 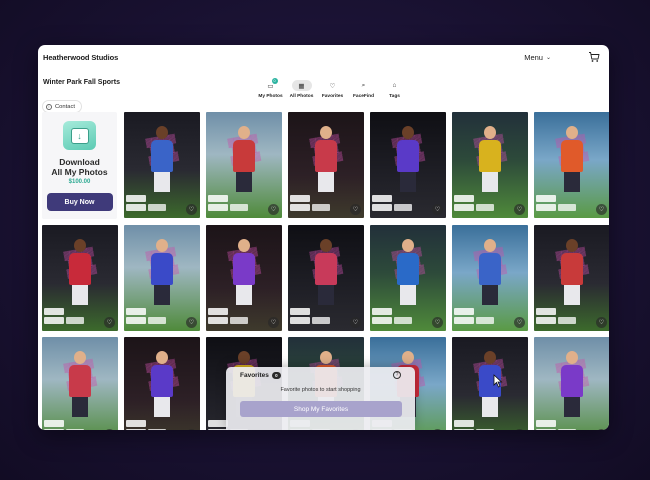 I want to click on tab-label: My Photos, so click(x=270, y=96).